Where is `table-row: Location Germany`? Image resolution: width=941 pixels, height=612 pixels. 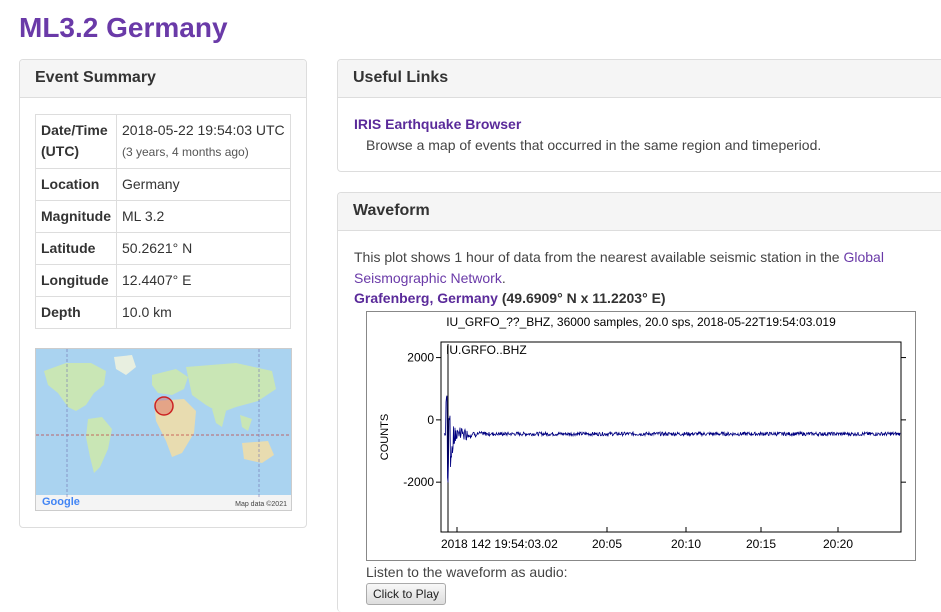
table-row: Location Germany is located at coordinates (163, 184).